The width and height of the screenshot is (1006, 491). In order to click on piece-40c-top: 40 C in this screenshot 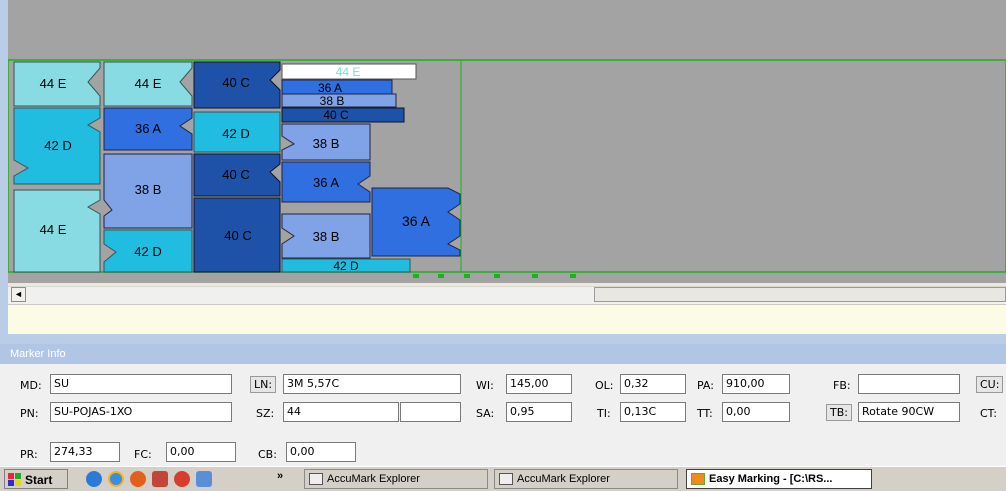, I will do `click(237, 85)`.